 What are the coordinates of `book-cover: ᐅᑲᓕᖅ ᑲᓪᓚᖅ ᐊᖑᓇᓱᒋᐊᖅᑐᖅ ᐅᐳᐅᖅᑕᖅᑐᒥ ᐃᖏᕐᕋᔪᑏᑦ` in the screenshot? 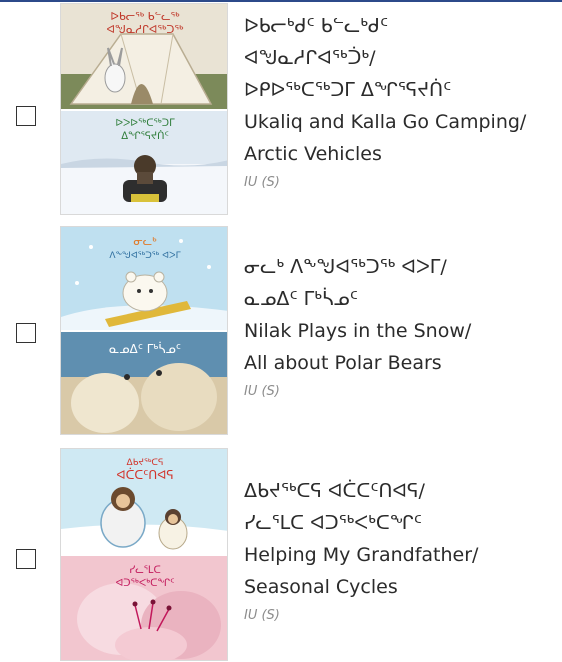 It's located at (144, 109).